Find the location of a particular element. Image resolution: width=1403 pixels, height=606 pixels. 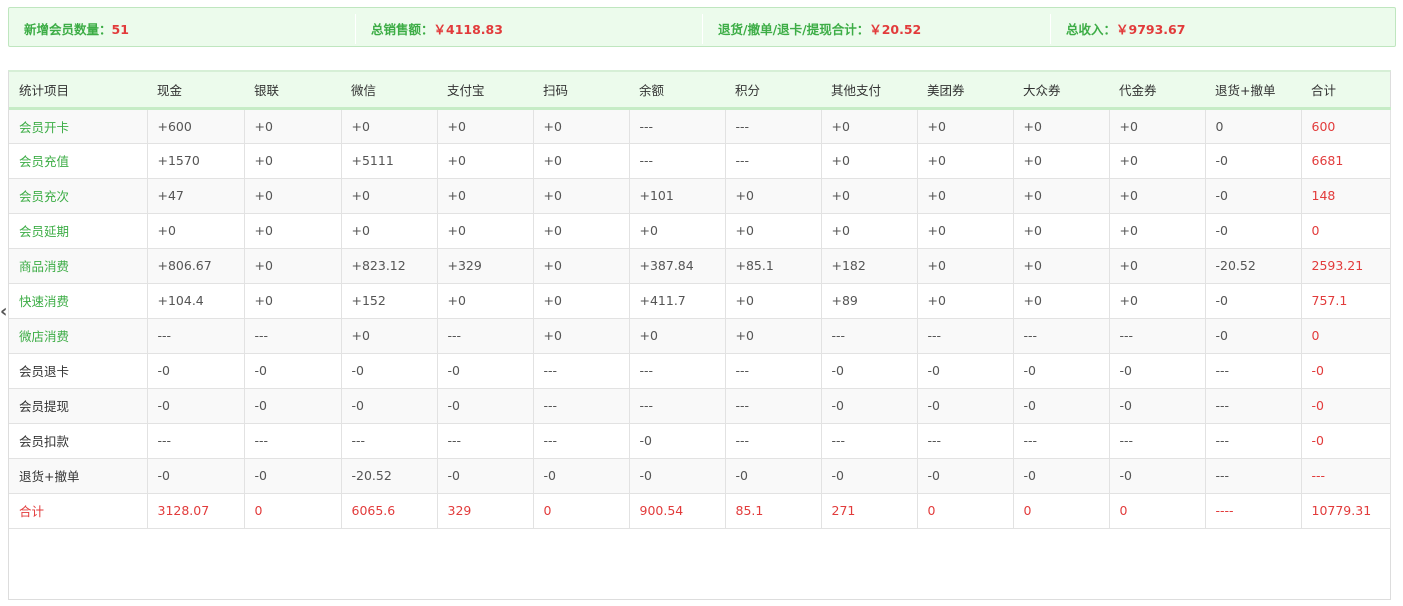

row-label: 会员充次 is located at coordinates (78, 195).